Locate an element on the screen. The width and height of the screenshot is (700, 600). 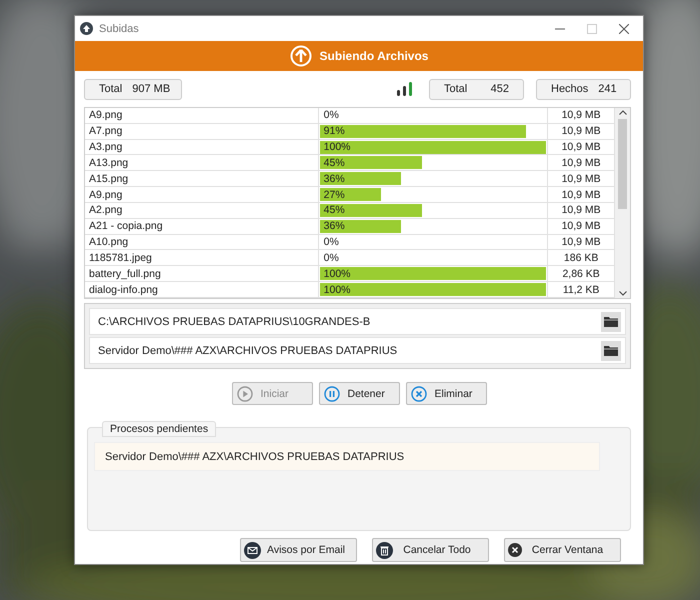
file-name: 1185781.jpeg is located at coordinates (201, 258).